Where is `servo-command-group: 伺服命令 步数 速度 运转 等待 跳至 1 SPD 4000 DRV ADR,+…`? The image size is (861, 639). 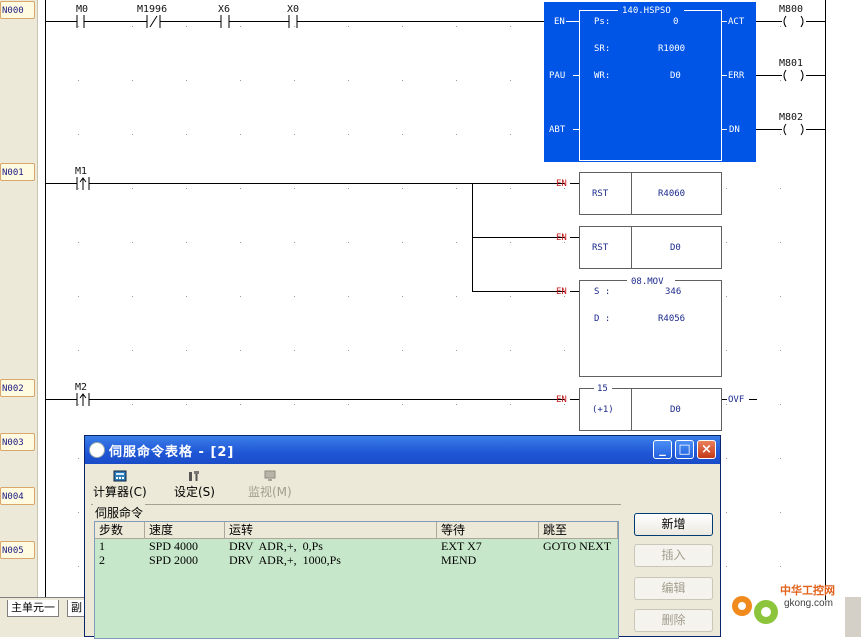
servo-command-group: 伺服命令 步数 速度 运转 等待 跳至 1 SPD 4000 DRV ADR,+… is located at coordinates (356, 571).